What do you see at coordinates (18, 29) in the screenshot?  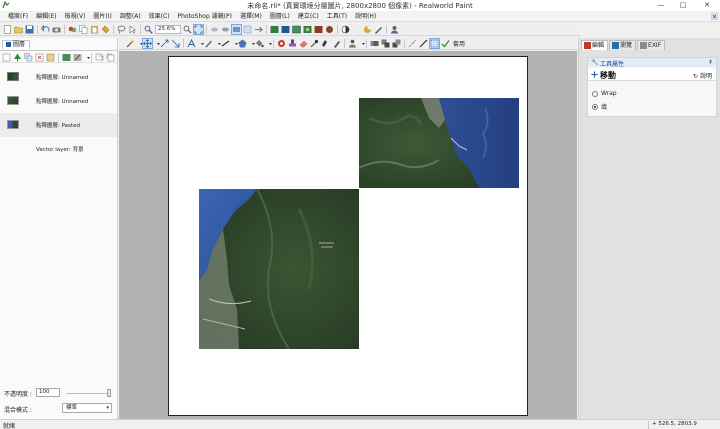 I see `open-folder-icon` at bounding box center [18, 29].